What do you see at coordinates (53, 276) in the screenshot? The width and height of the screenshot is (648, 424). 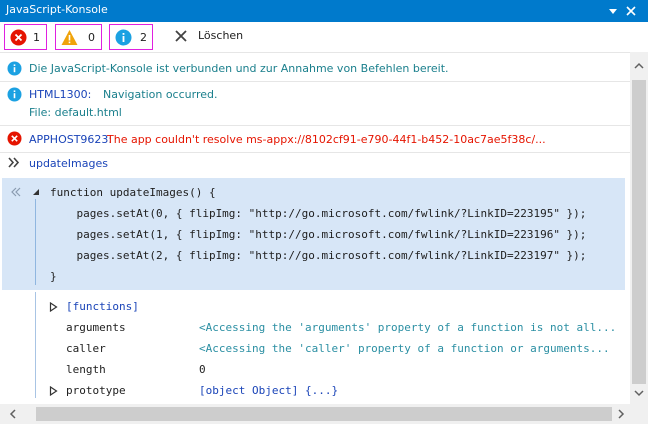 I see `code-line: }` at bounding box center [53, 276].